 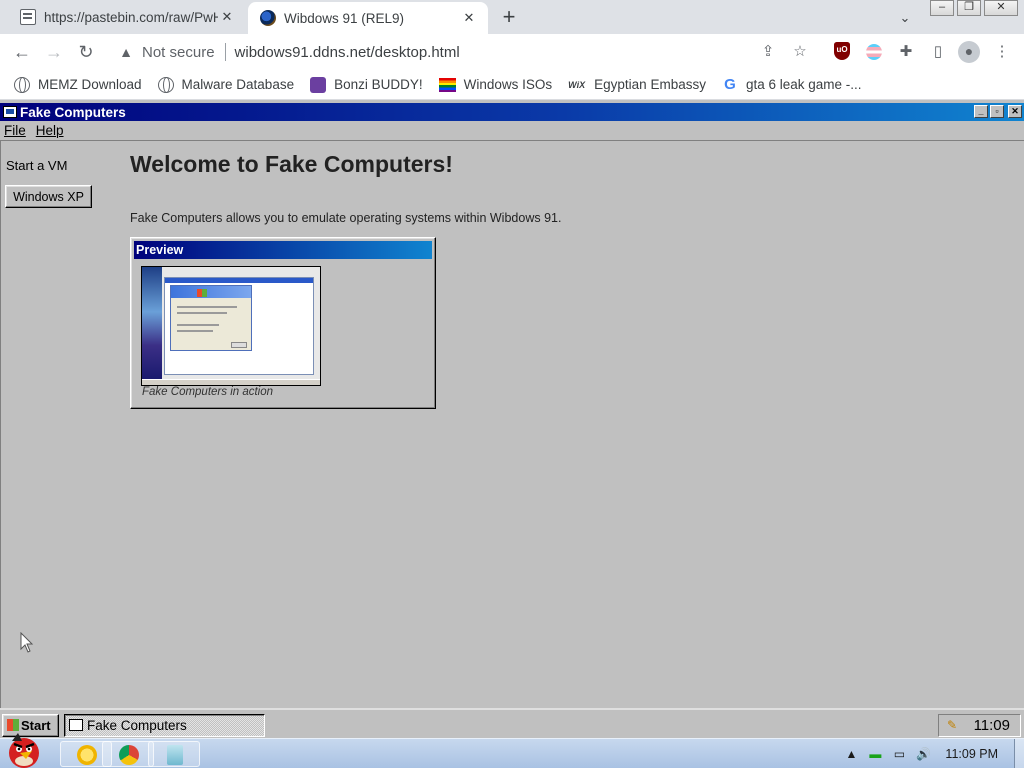 What do you see at coordinates (378, 84) in the screenshot?
I see `bookmark-label: Bonzi BUDDY!` at bounding box center [378, 84].